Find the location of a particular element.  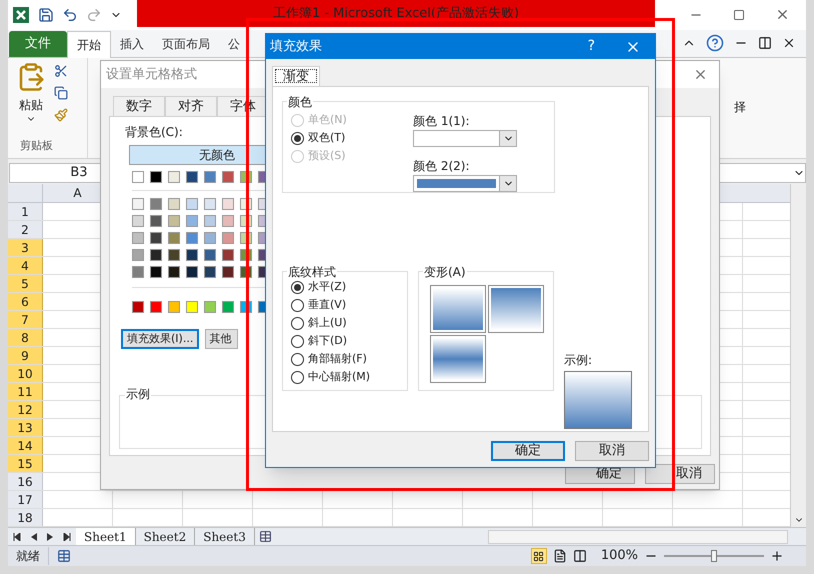

next-sheet-icon is located at coordinates (50, 536).